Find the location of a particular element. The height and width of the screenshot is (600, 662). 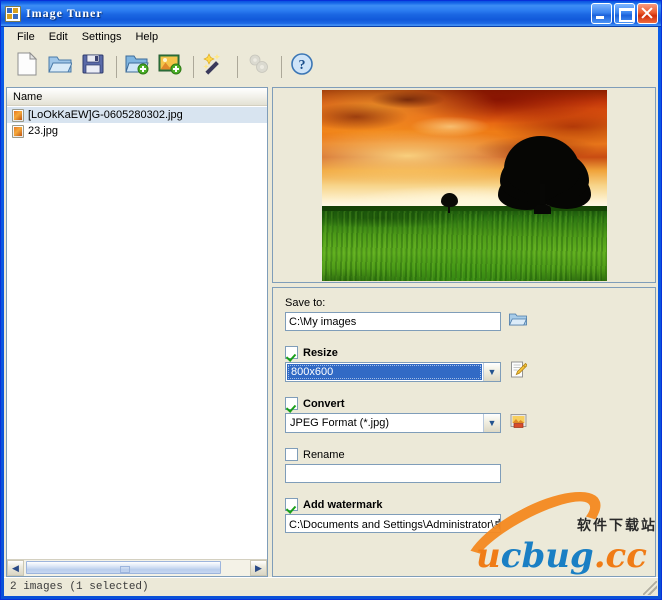

folder-browse-icon is located at coordinates (518, 322).